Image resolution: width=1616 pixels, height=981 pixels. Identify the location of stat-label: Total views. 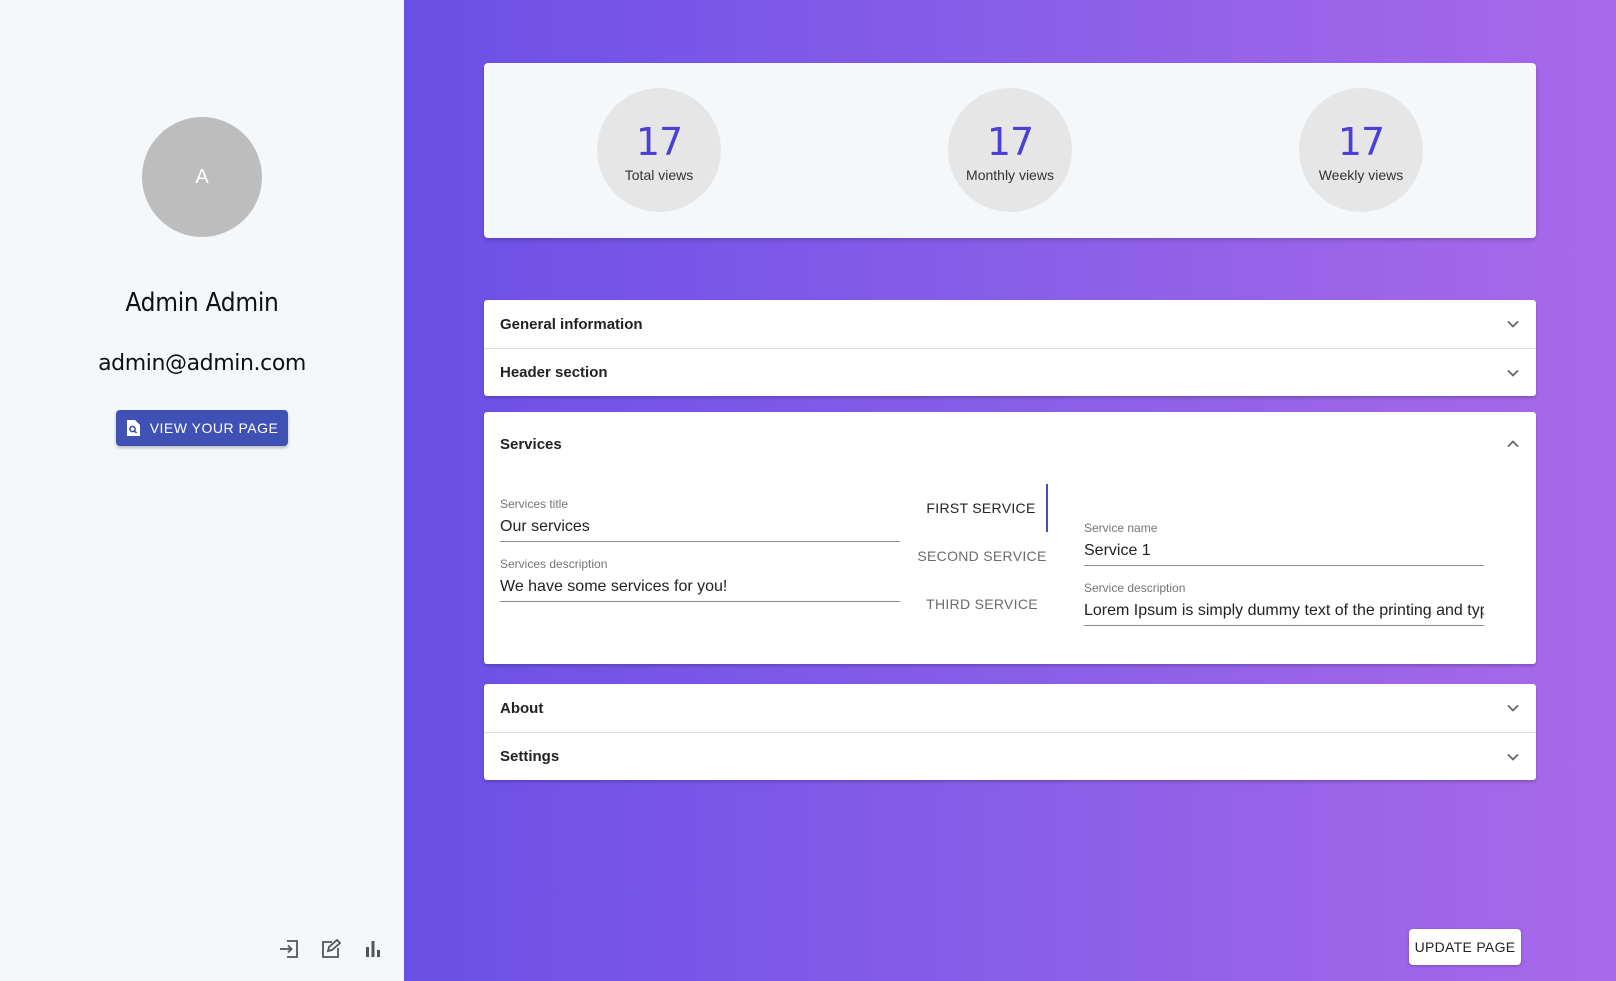
(659, 175).